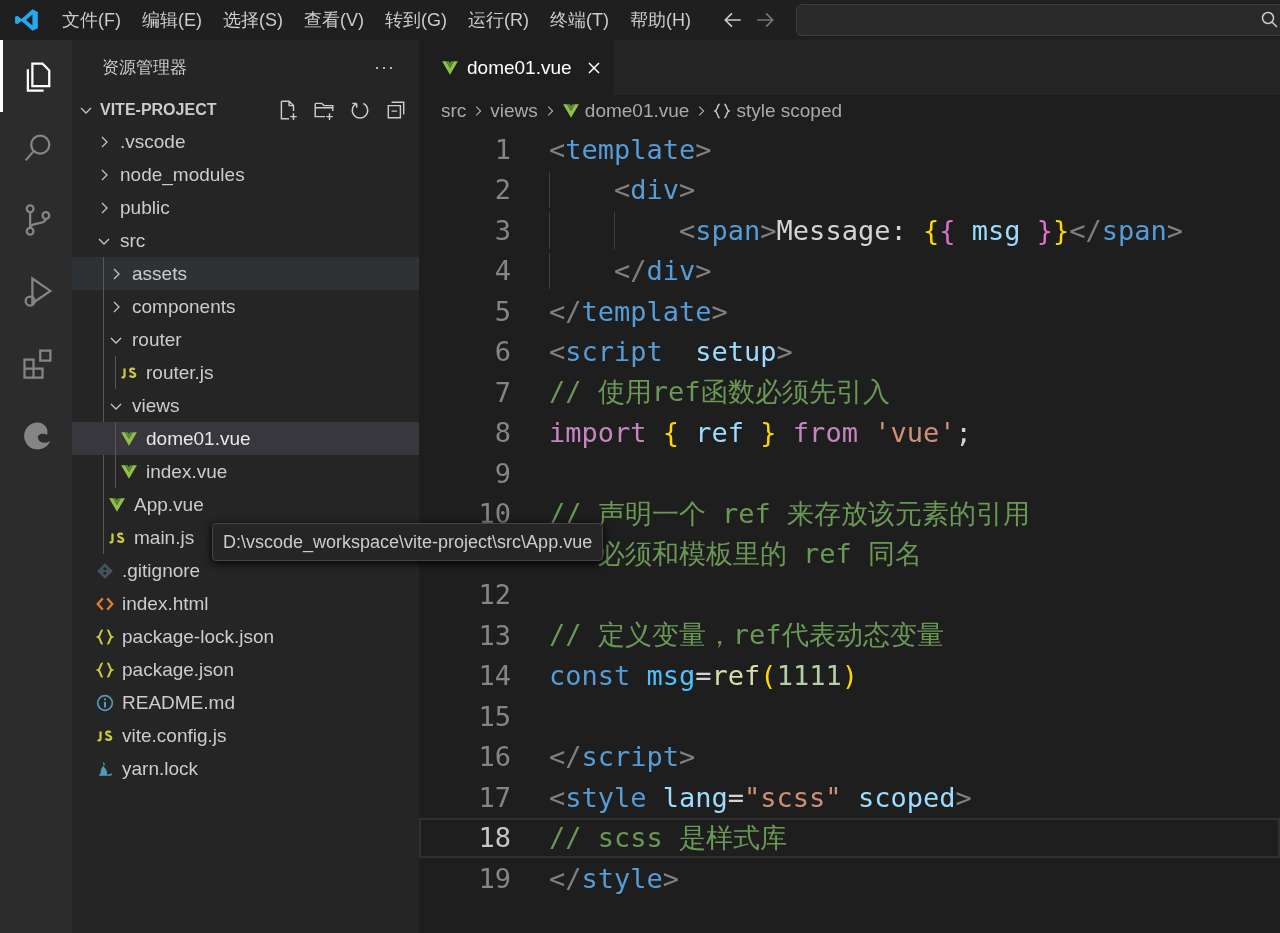 This screenshot has width=1280, height=933. Describe the element at coordinates (671, 352) in the screenshot. I see `code-line: <script setup>` at that location.